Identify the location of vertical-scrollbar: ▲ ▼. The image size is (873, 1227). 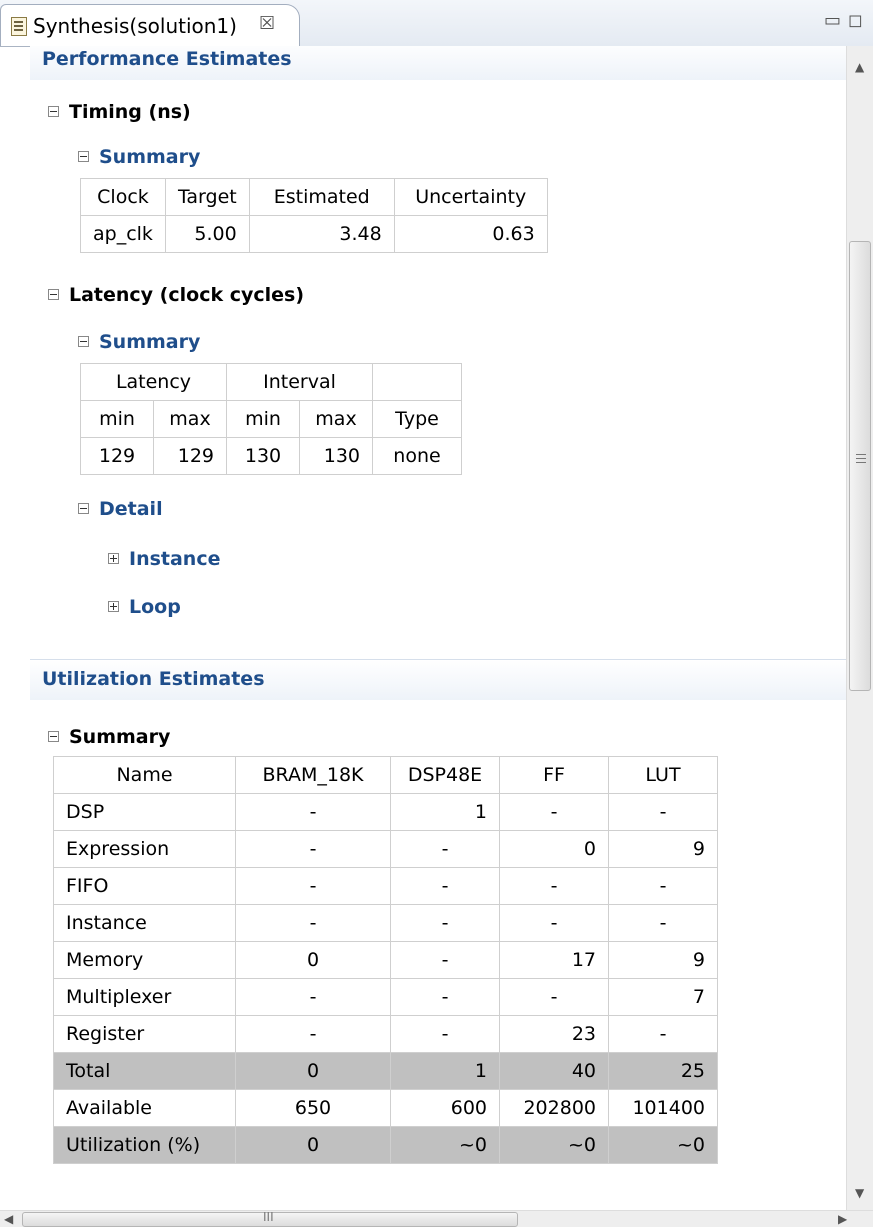
(859, 628).